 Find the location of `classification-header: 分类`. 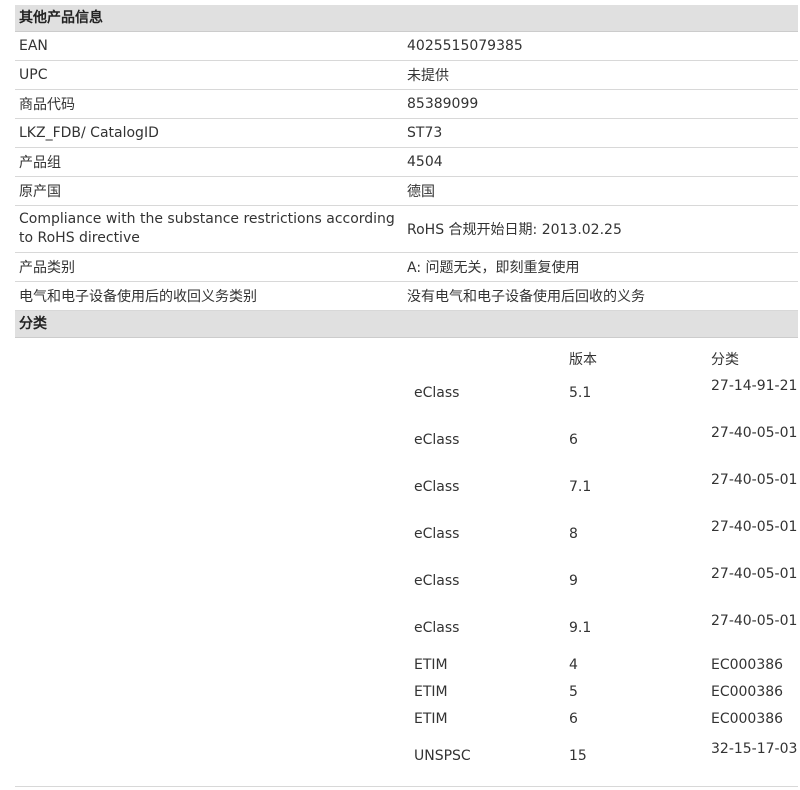

classification-header: 分类 is located at coordinates (406, 324).